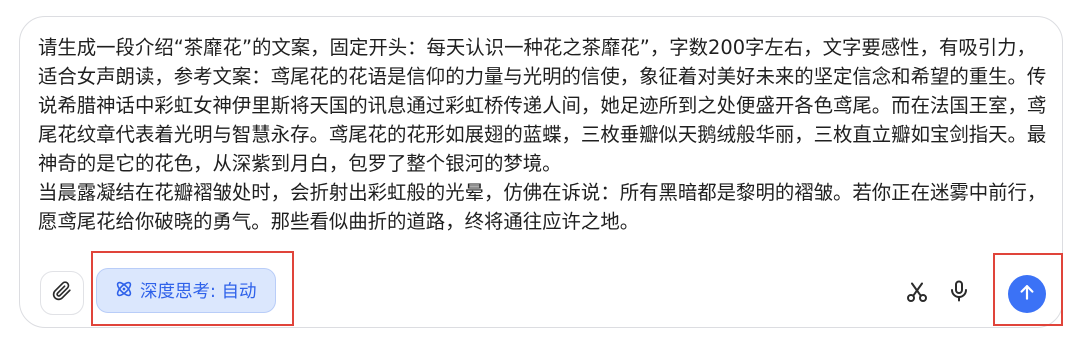 The width and height of the screenshot is (1080, 341). I want to click on scissors-button, so click(917, 294).